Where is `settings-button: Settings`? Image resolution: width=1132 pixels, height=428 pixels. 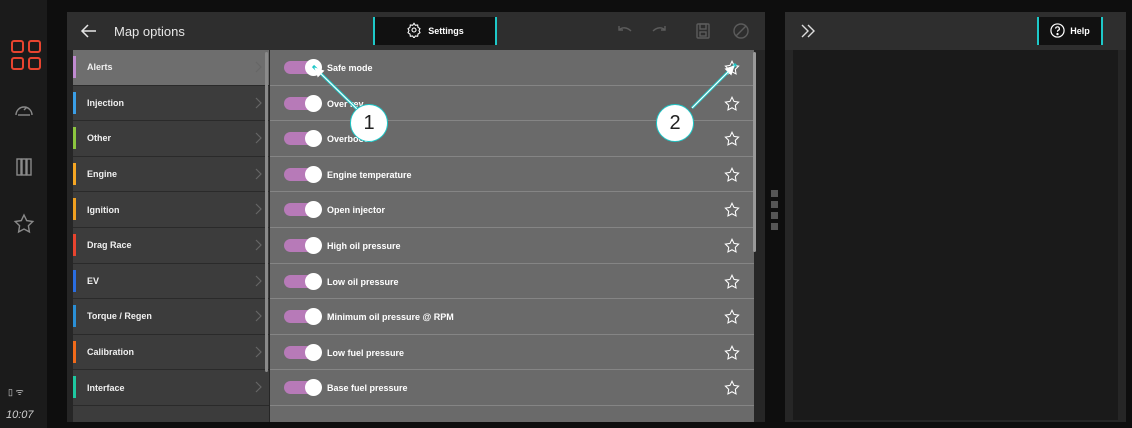 settings-button: Settings is located at coordinates (435, 31).